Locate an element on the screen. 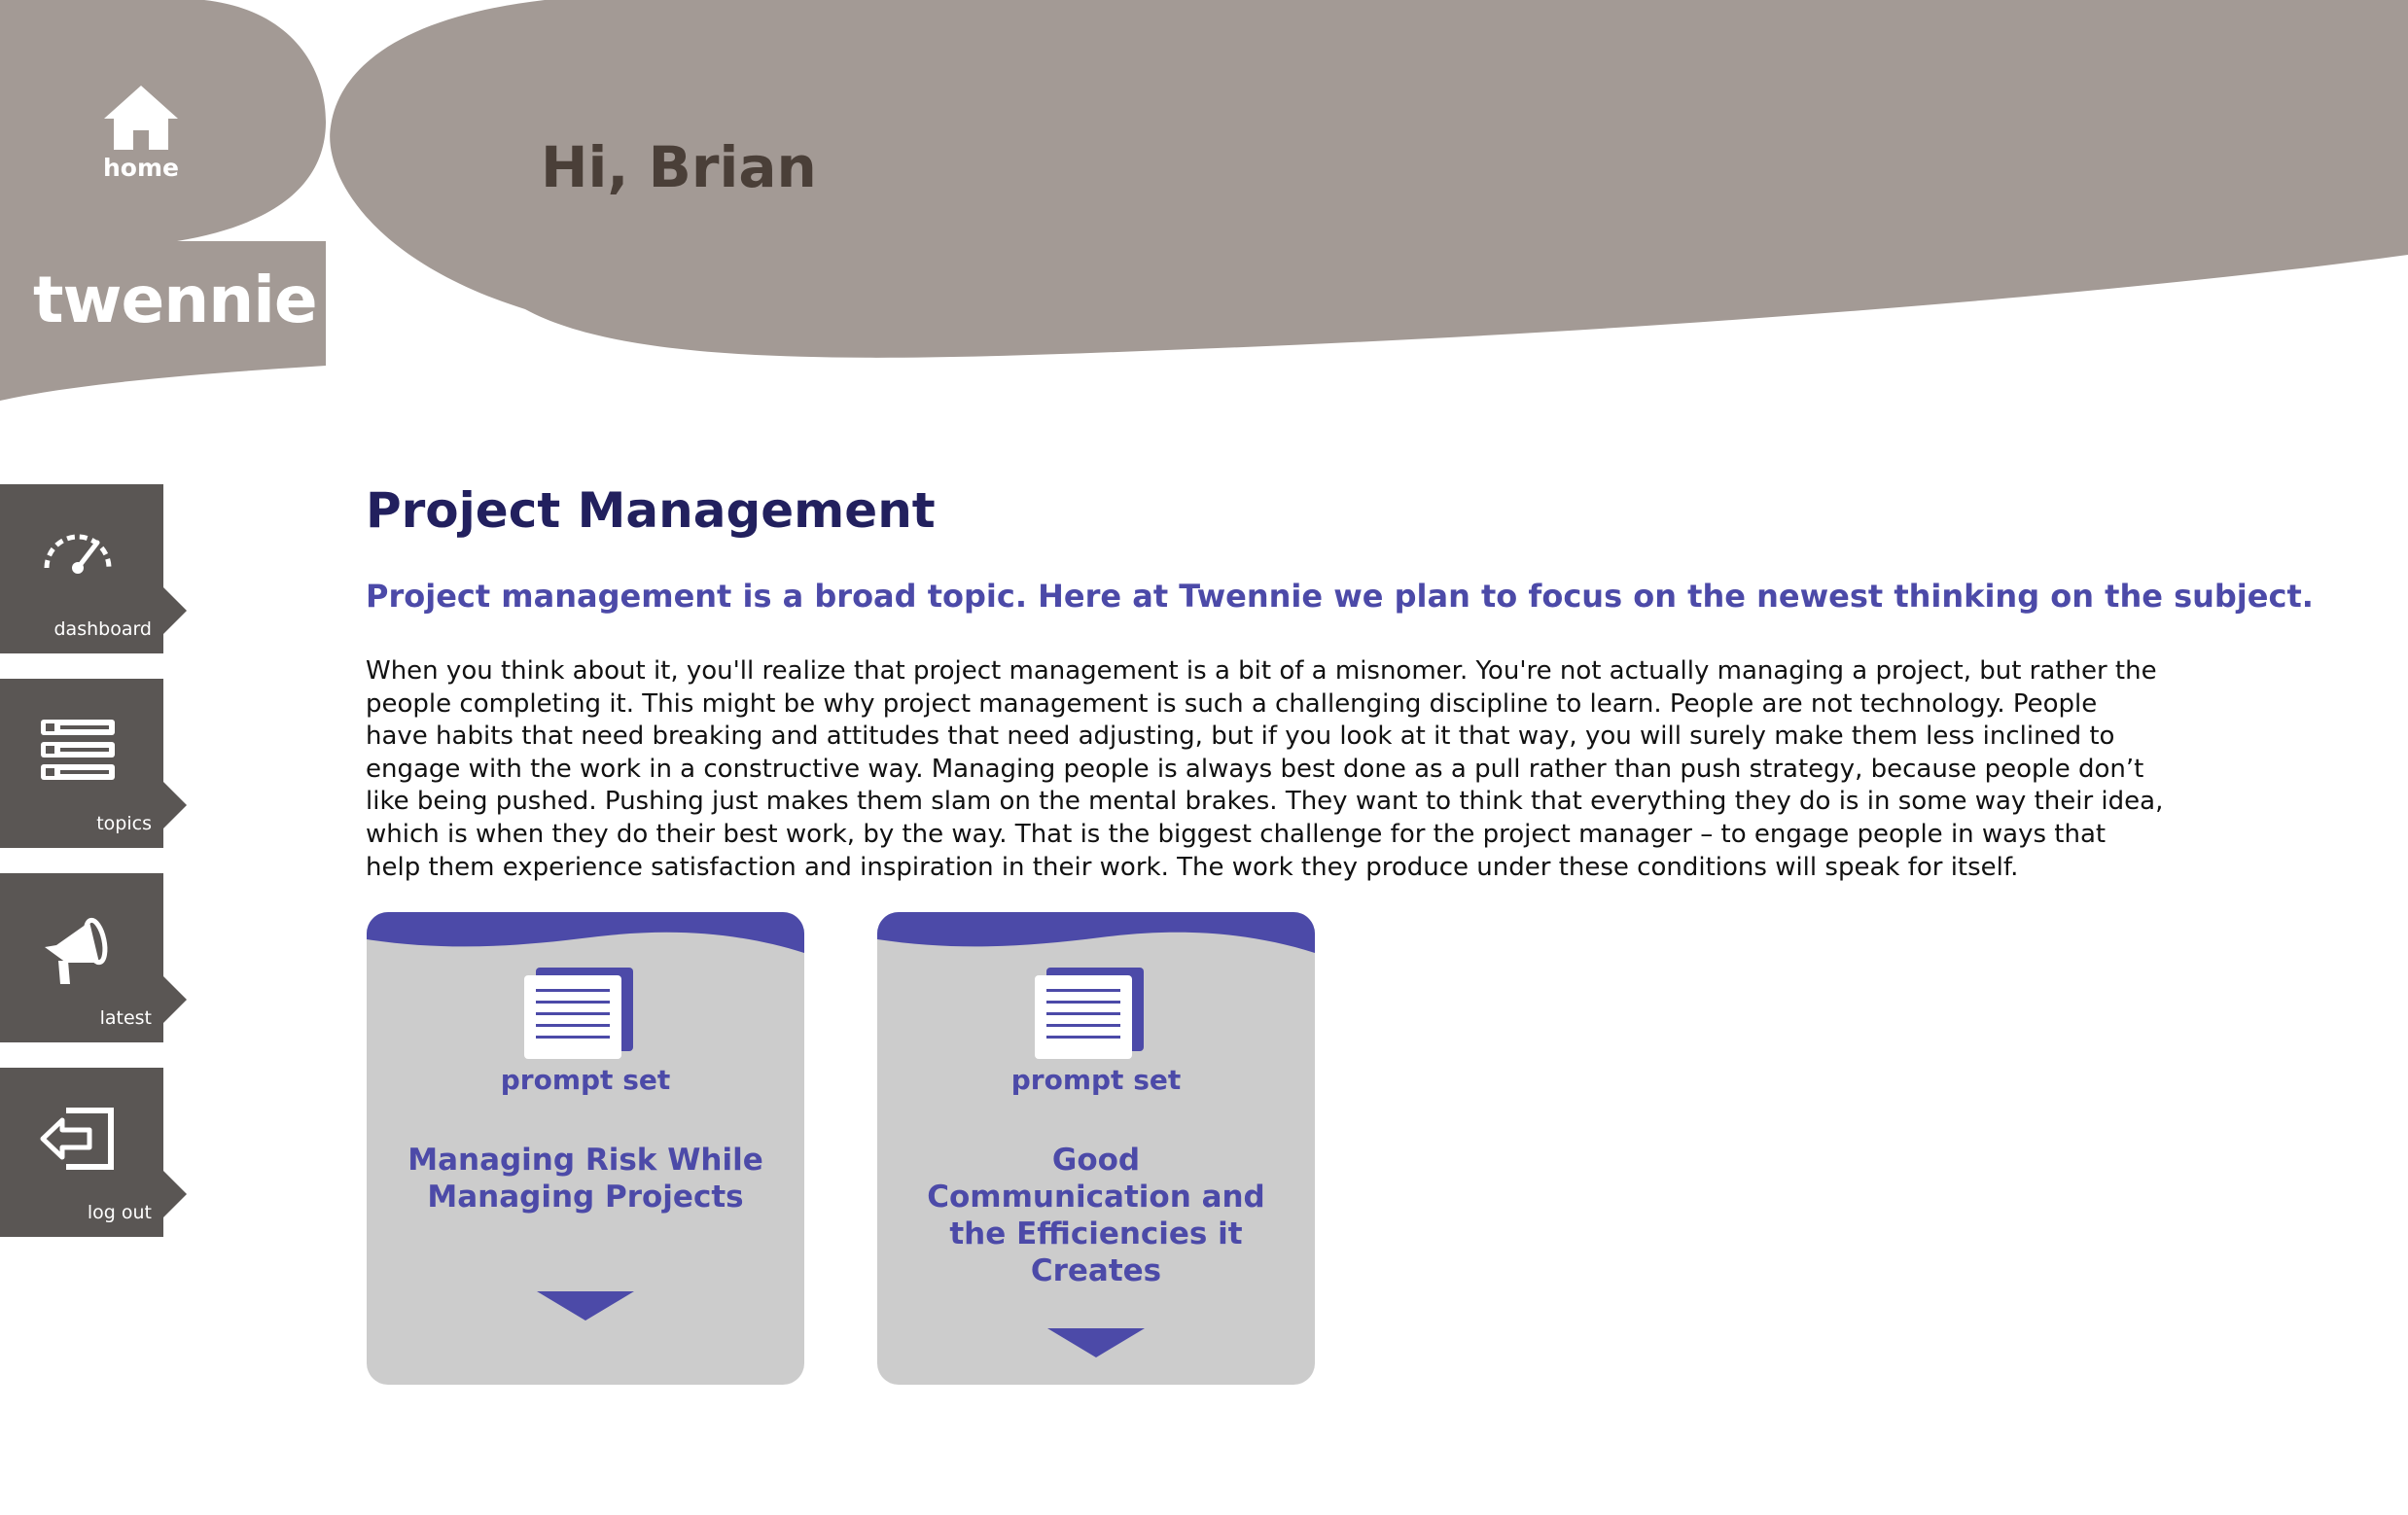 Image resolution: width=2408 pixels, height=1515 pixels. home-icon is located at coordinates (141, 118).